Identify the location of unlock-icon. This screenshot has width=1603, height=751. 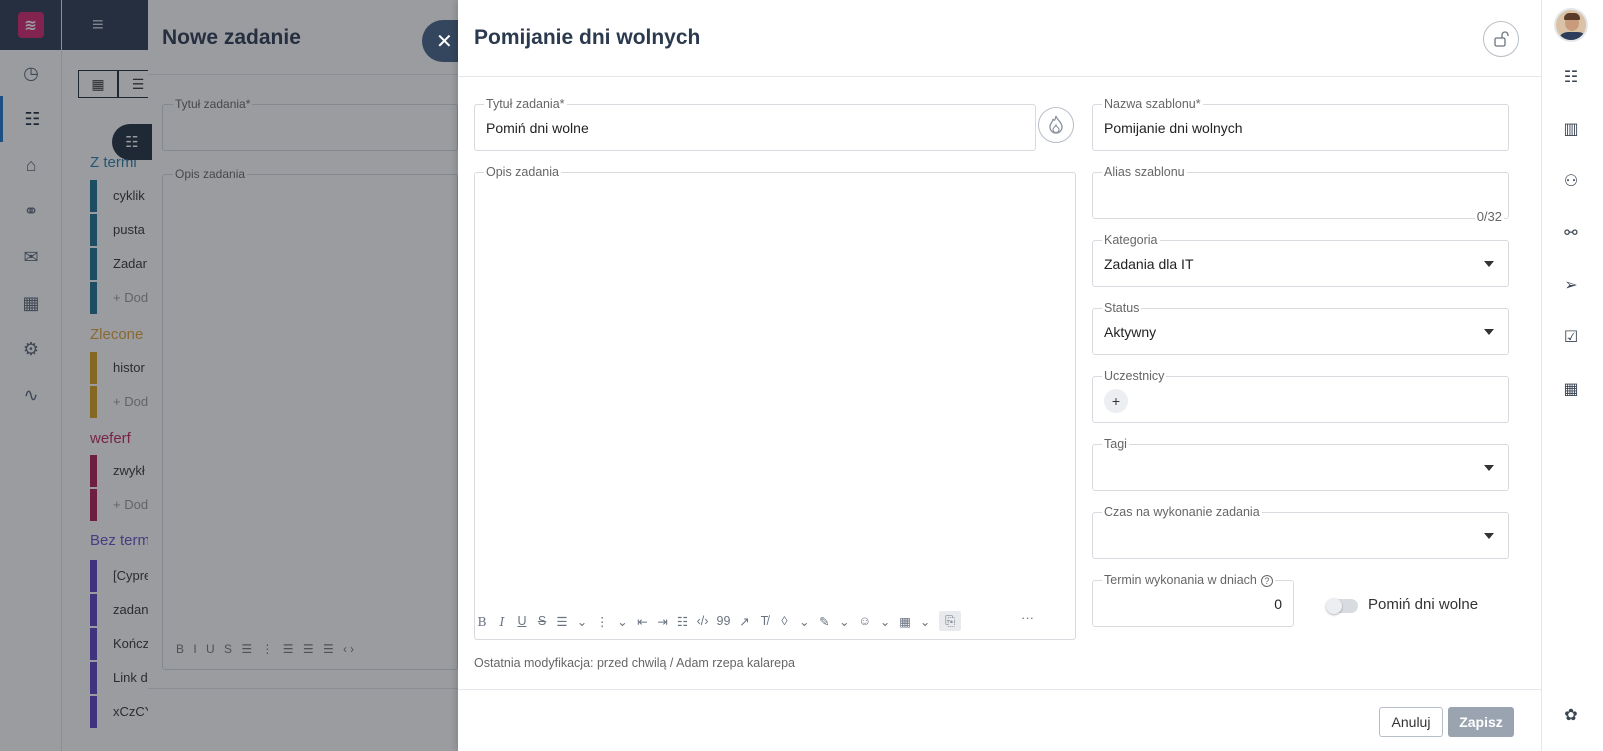
(1501, 39).